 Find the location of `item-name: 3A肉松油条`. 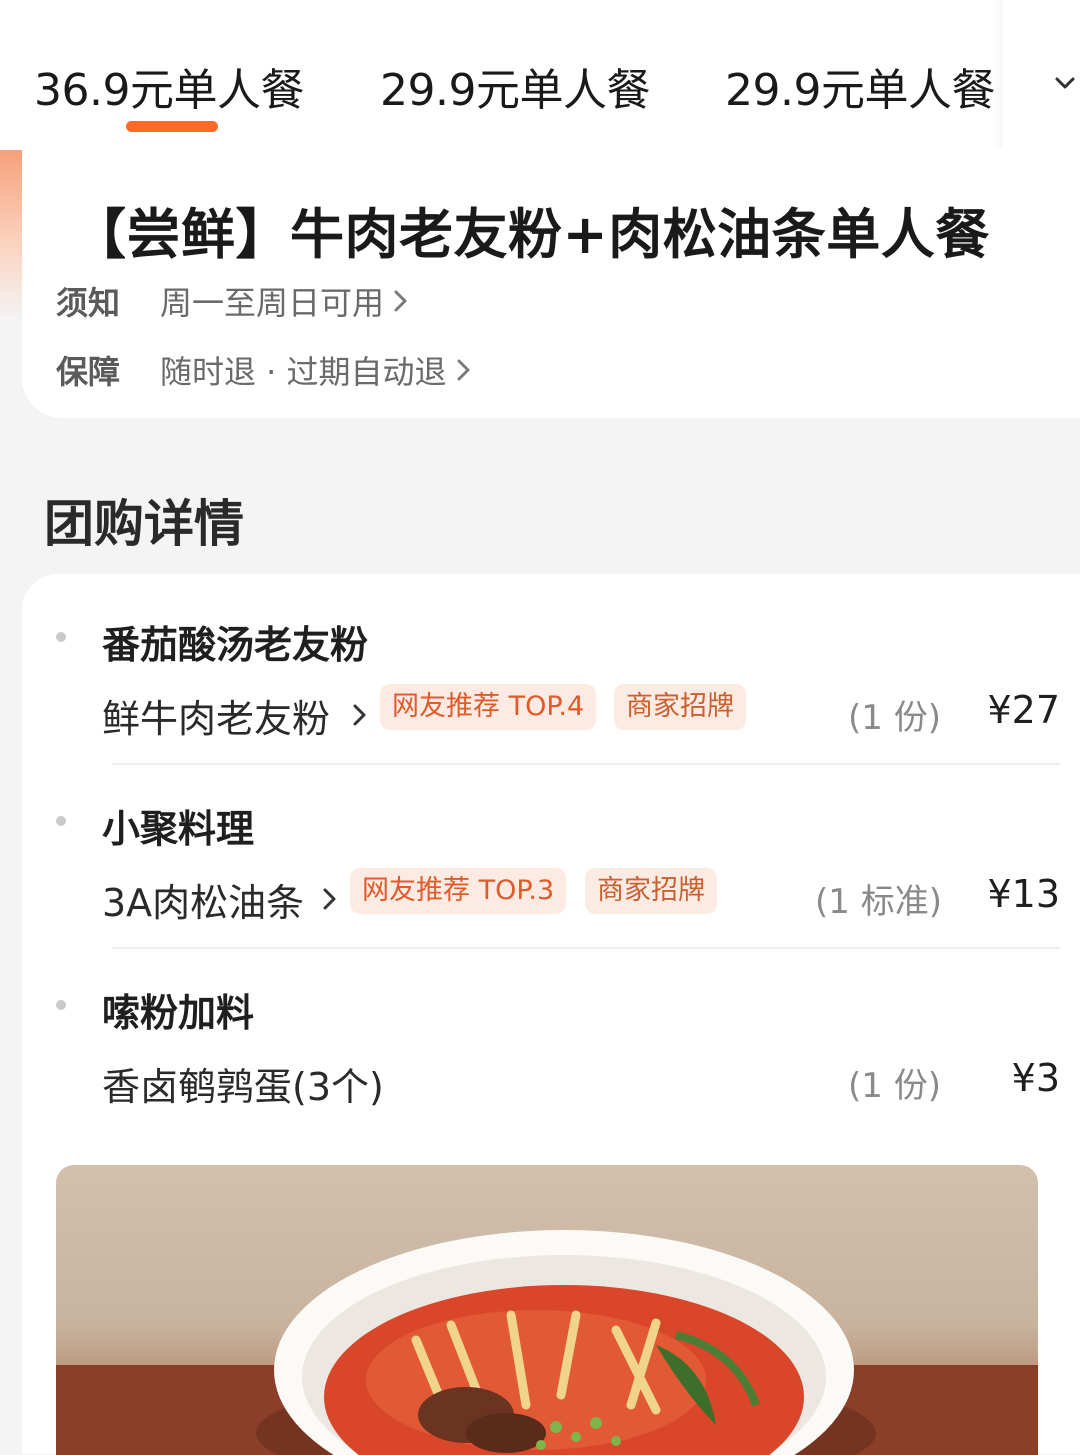

item-name: 3A肉松油条 is located at coordinates (203, 903).